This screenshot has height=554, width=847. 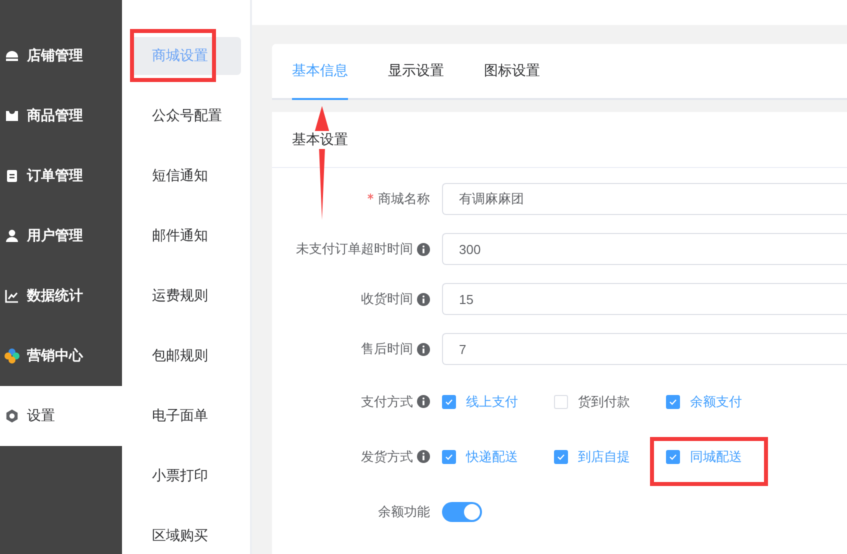 I want to click on submenu-item: 区域购买, so click(x=185, y=535).